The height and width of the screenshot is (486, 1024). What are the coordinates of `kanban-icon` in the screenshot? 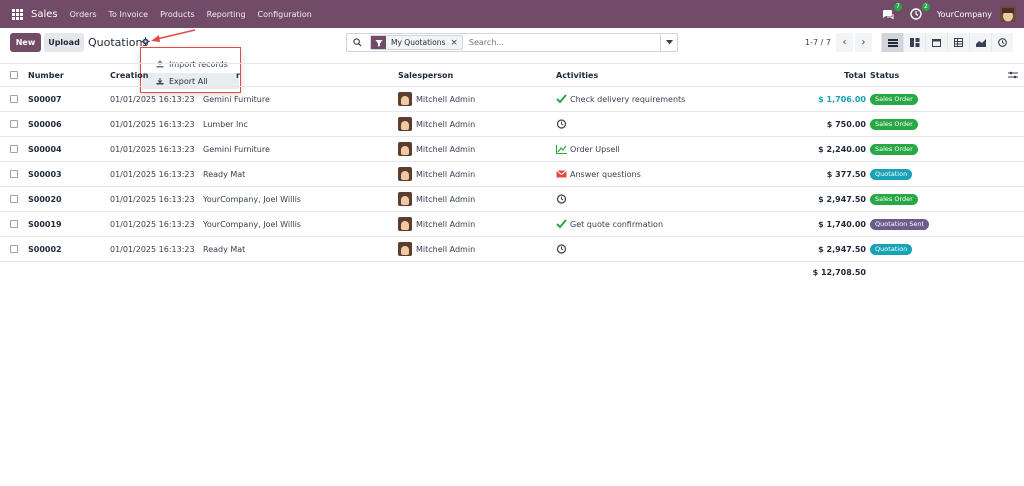 It's located at (914, 42).